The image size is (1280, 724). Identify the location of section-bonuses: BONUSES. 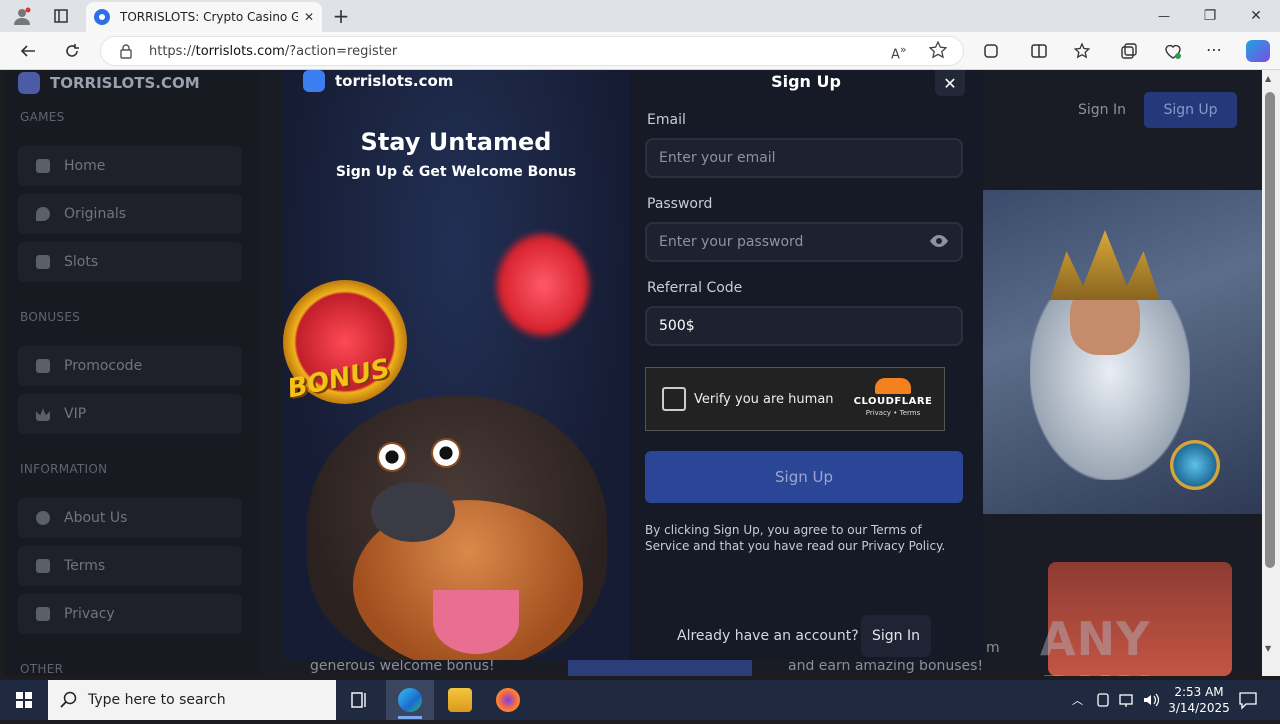
(50, 317).